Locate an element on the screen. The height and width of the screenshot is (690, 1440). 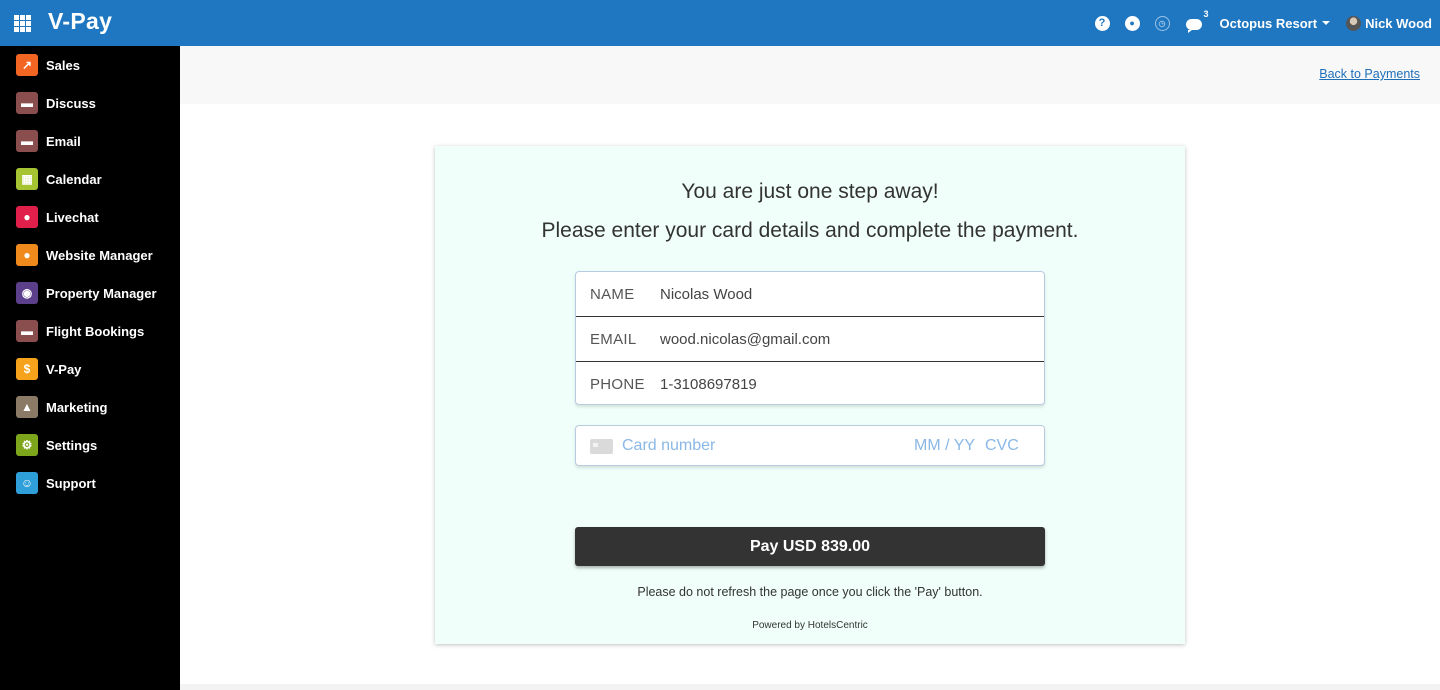
phone-row: PHONE 1-3108697819 is located at coordinates (810, 384).